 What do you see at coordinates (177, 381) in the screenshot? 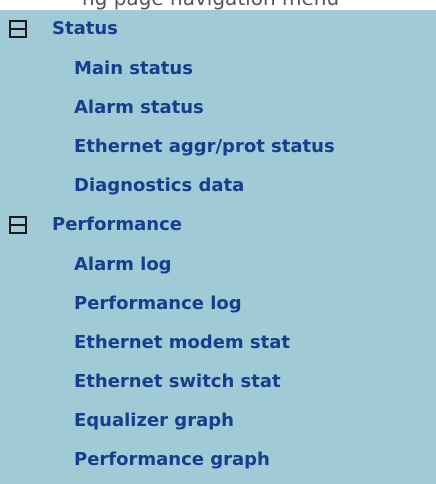
I see `menu-link-ethernet-switch-stat: Ethernet switch stat` at bounding box center [177, 381].